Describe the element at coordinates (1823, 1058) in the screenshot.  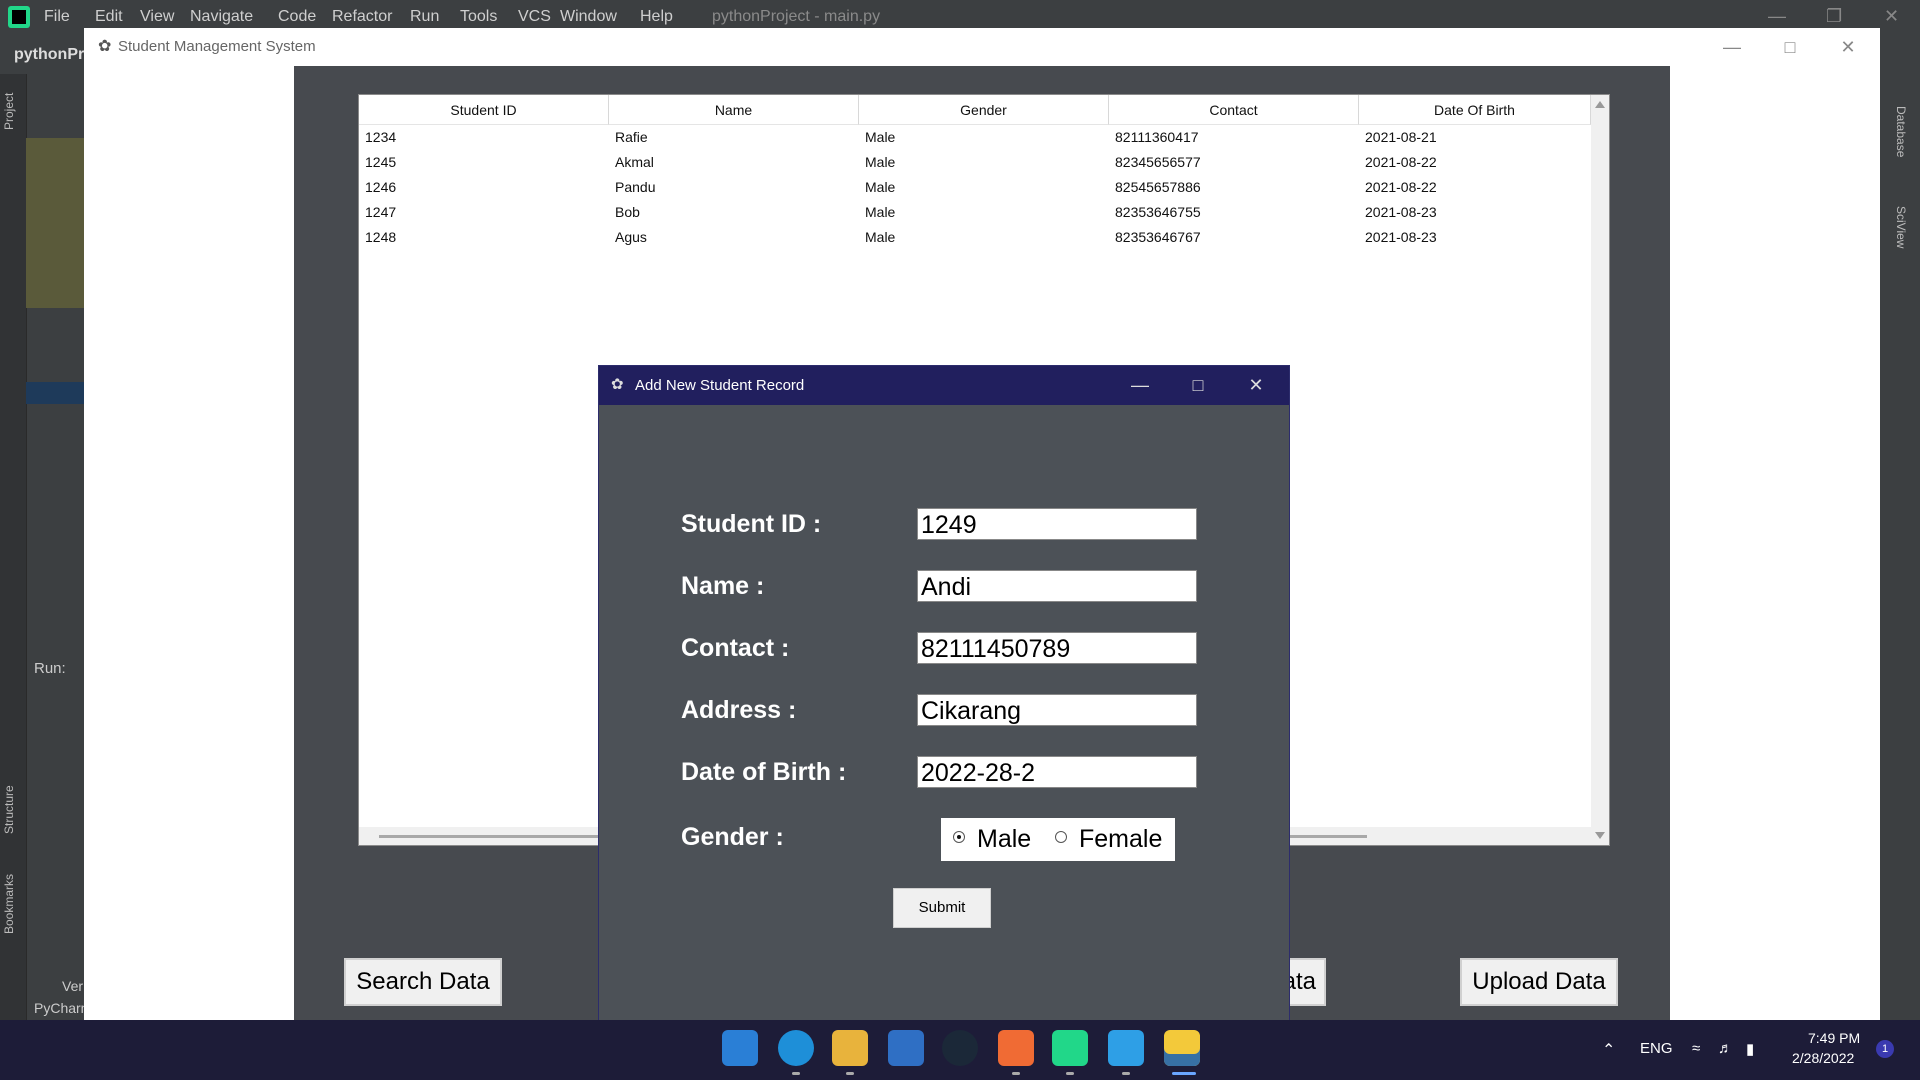
I see `clock-date: 2/28/2022` at that location.